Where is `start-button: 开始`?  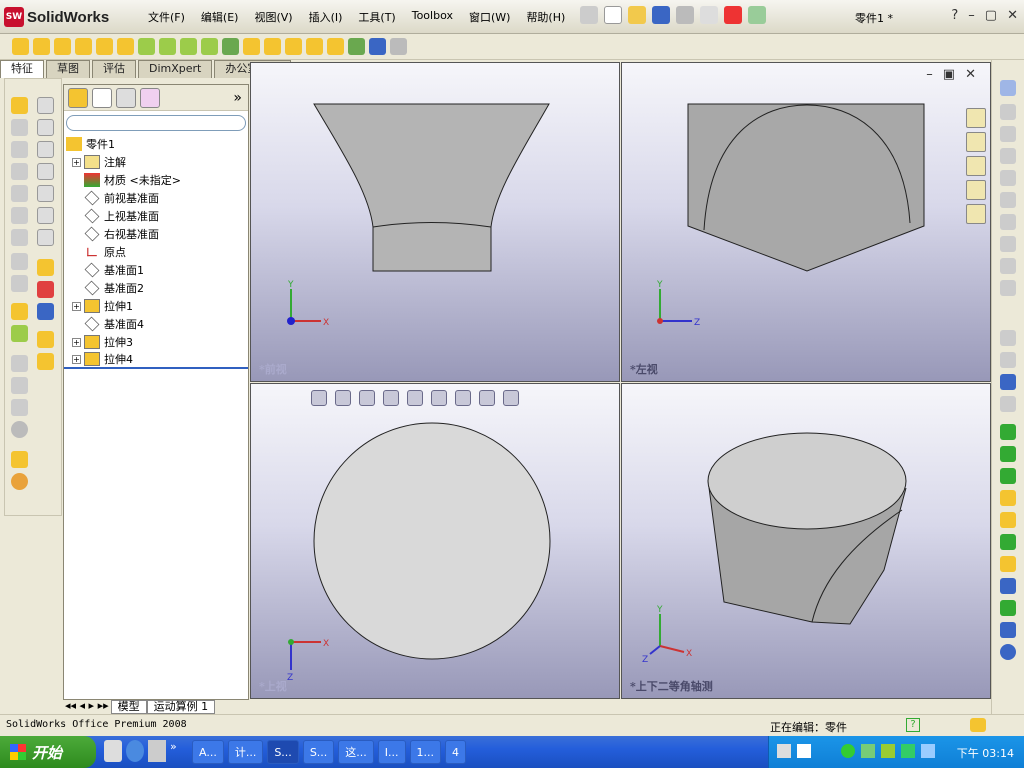
start-button: 开始 is located at coordinates (48, 752).